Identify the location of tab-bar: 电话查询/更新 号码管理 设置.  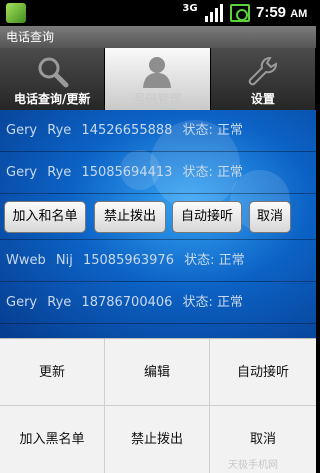
(158, 79).